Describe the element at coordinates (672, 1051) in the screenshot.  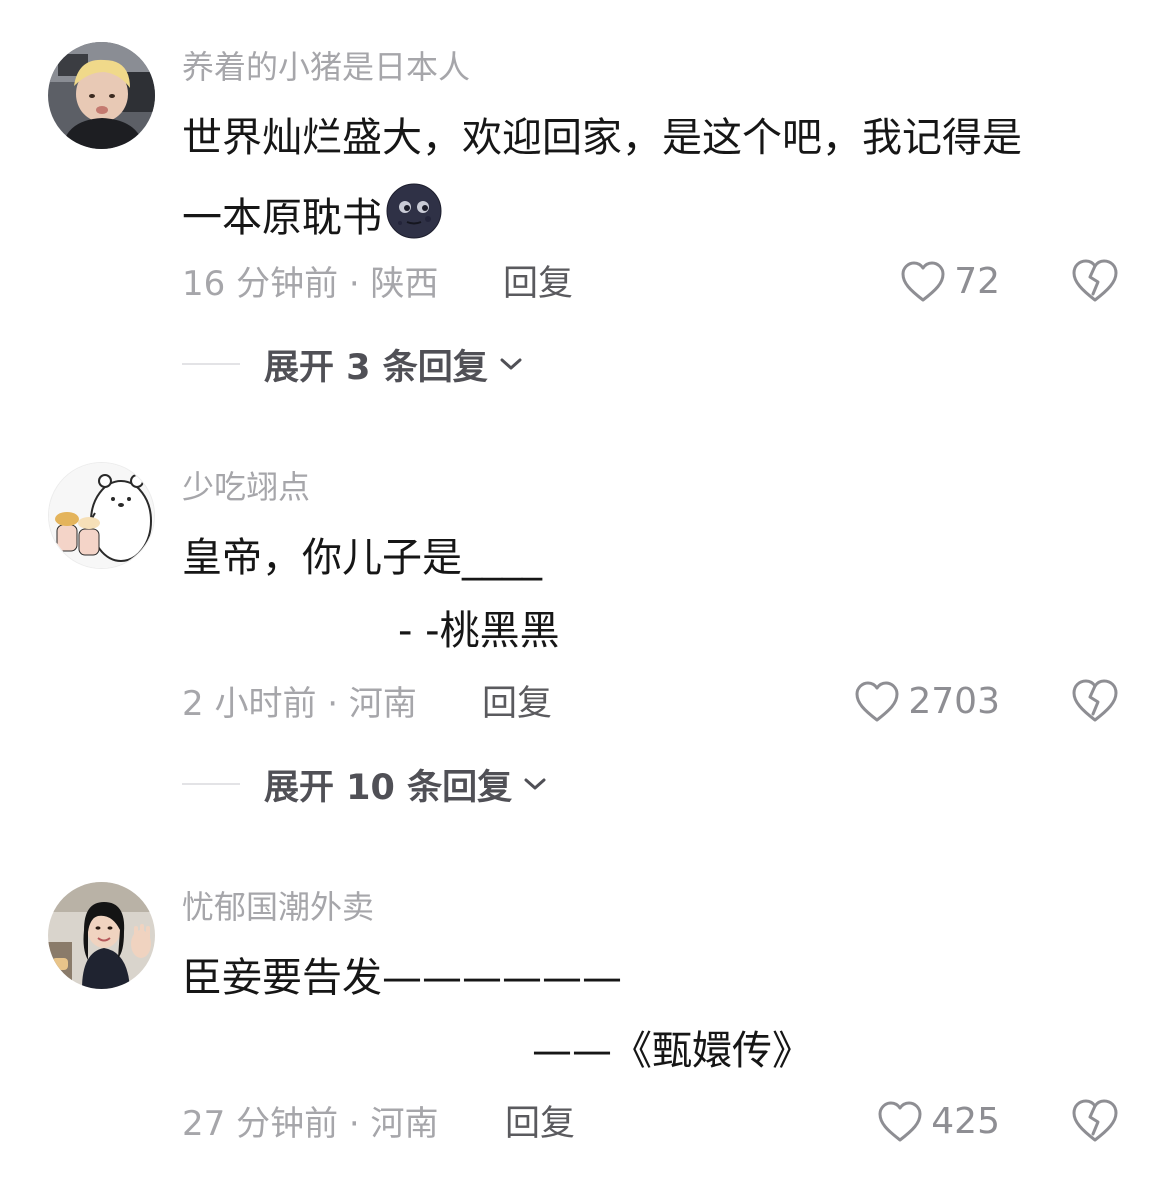
I see `comment-text-line: ——《甄嬛传》` at that location.